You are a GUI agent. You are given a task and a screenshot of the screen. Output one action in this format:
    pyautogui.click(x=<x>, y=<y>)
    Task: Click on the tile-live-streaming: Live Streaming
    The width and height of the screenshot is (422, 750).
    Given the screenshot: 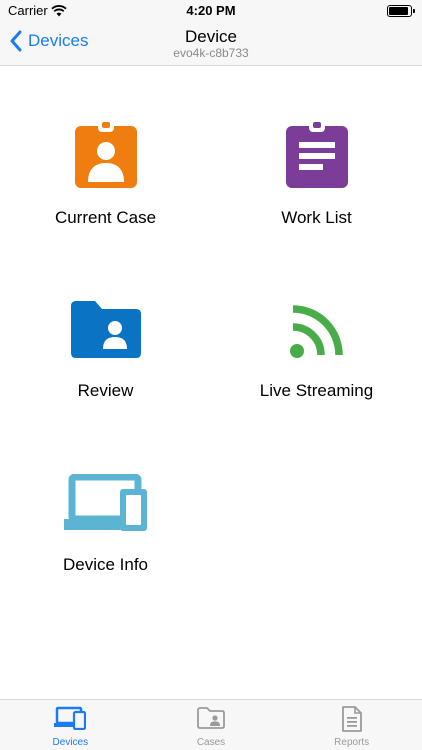 What is the action you would take?
    pyautogui.click(x=316, y=386)
    